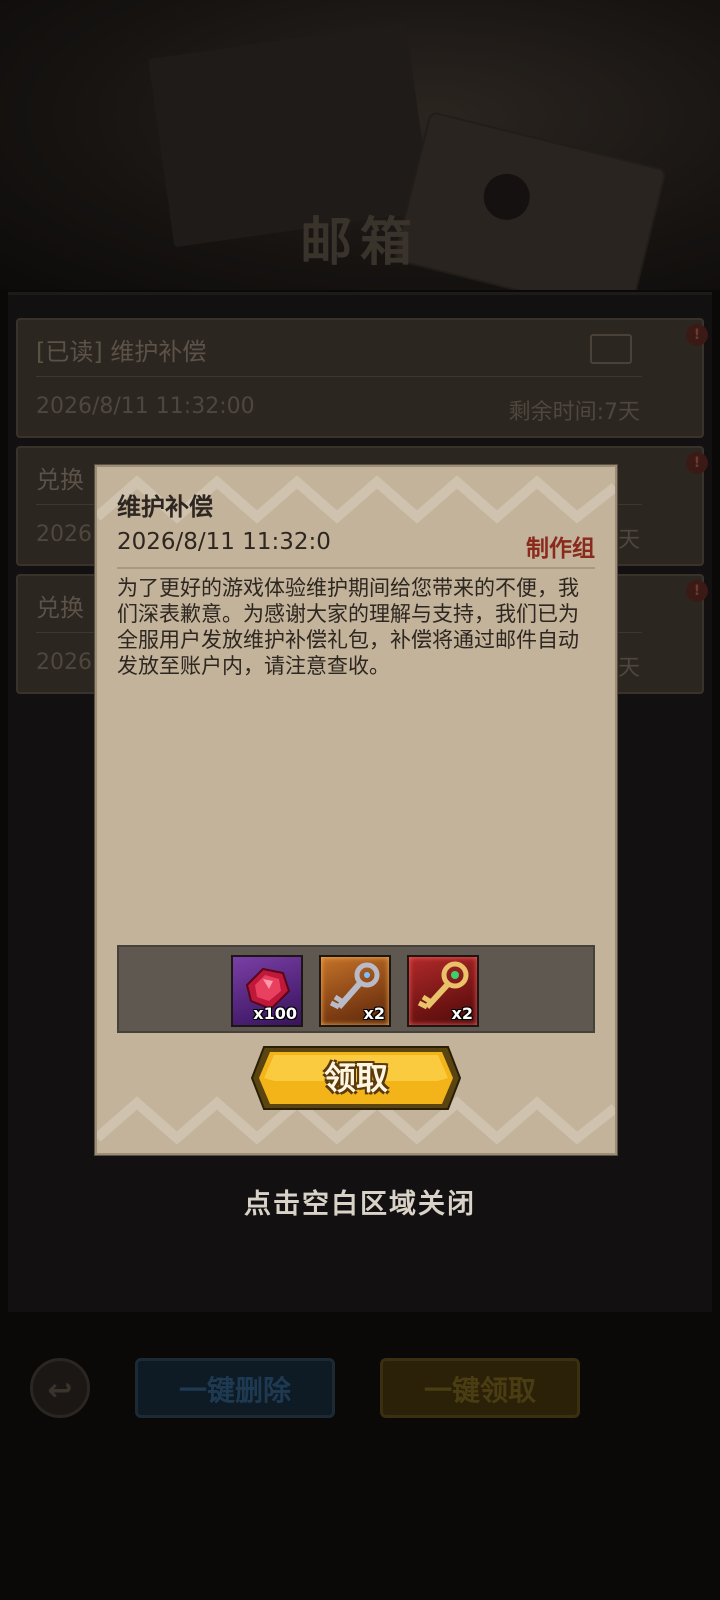 The width and height of the screenshot is (720, 1600). What do you see at coordinates (560, 549) in the screenshot?
I see `mail-sender: 制作组` at bounding box center [560, 549].